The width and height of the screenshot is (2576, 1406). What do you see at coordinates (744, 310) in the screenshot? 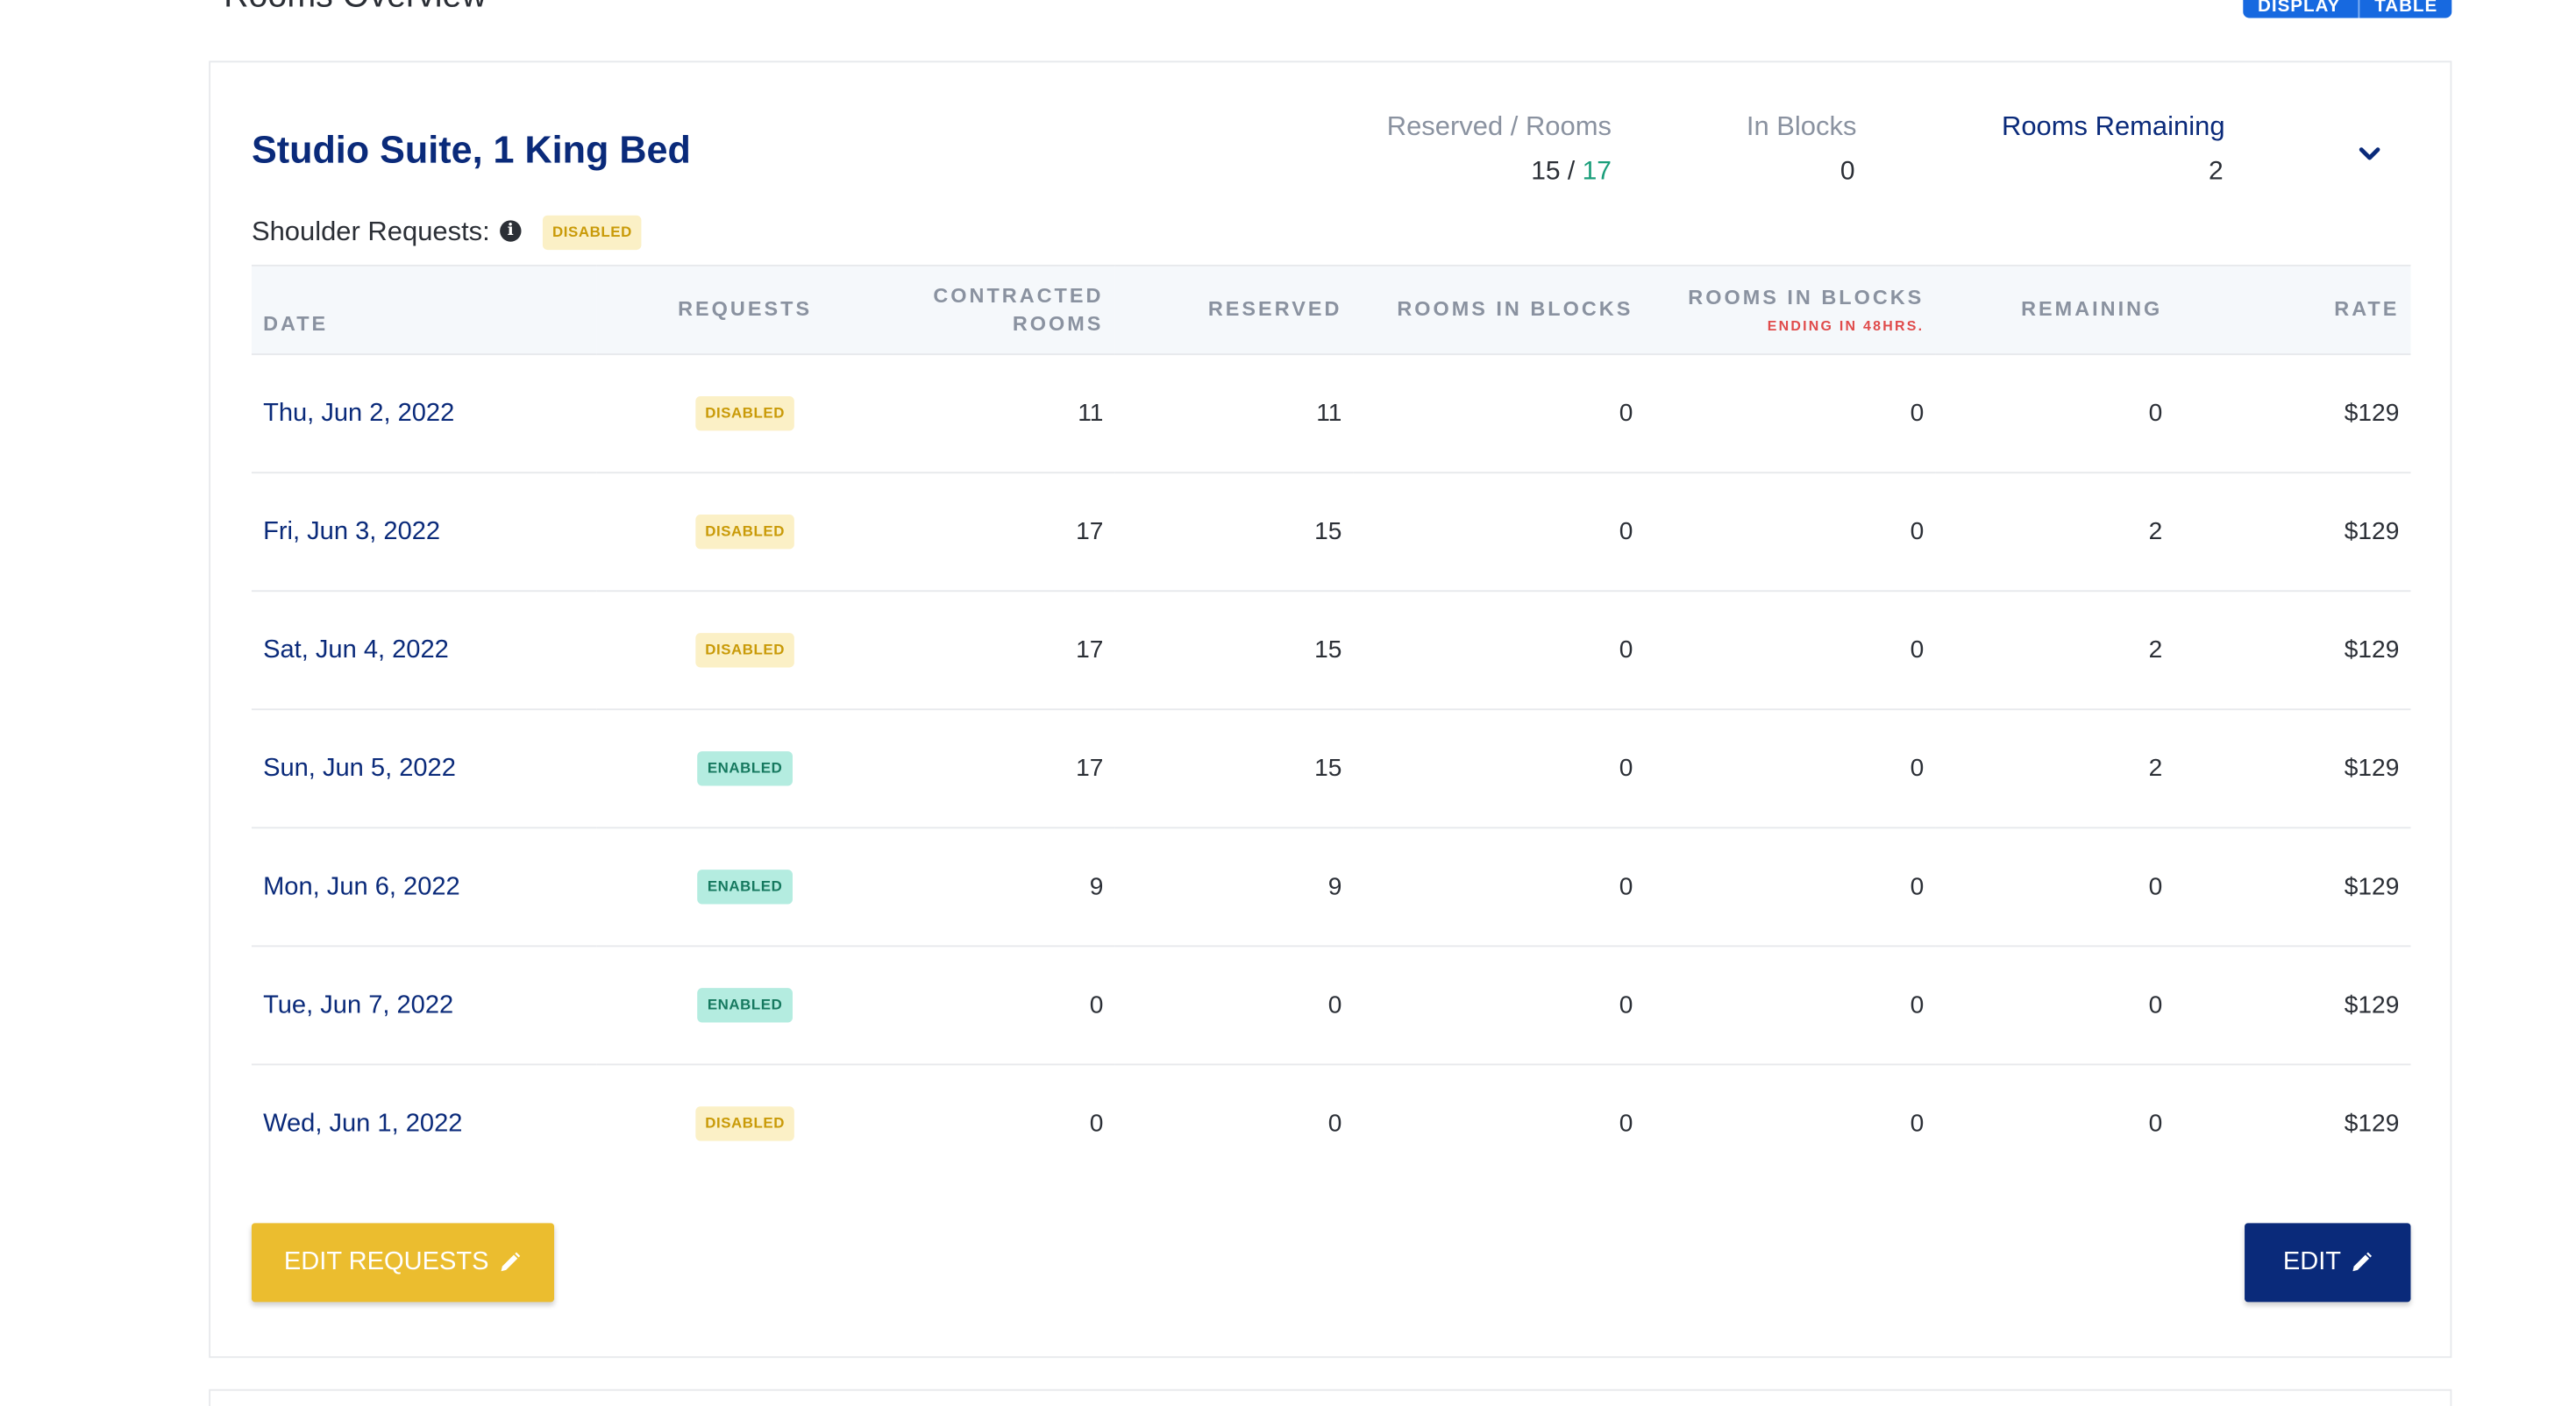
I see `header-requests: REQUESTS` at bounding box center [744, 310].